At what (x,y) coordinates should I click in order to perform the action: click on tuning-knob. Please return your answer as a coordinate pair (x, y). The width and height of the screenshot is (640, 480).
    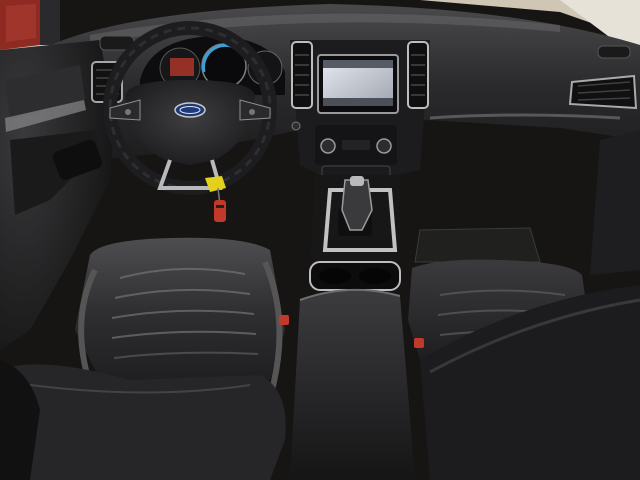
    Looking at the image, I should click on (384, 146).